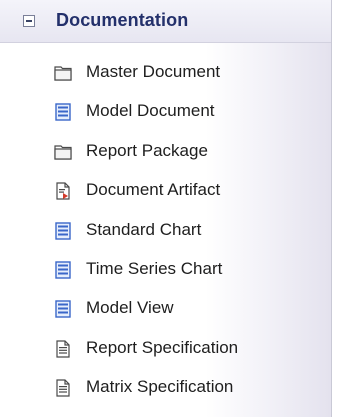  What do you see at coordinates (162, 347) in the screenshot?
I see `toolbox-item-label: Report Specification` at bounding box center [162, 347].